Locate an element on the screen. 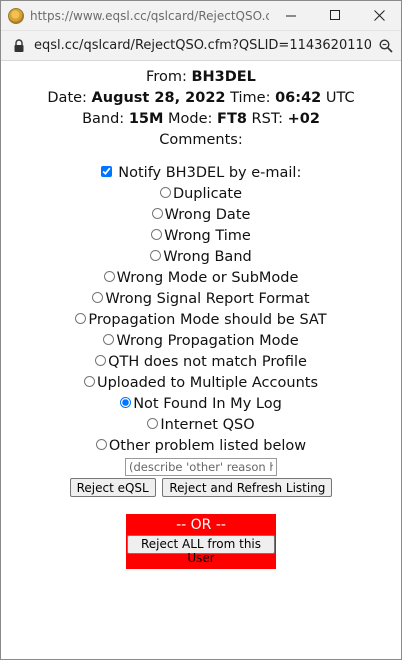 The width and height of the screenshot is (402, 660). other-reason-input is located at coordinates (201, 467).